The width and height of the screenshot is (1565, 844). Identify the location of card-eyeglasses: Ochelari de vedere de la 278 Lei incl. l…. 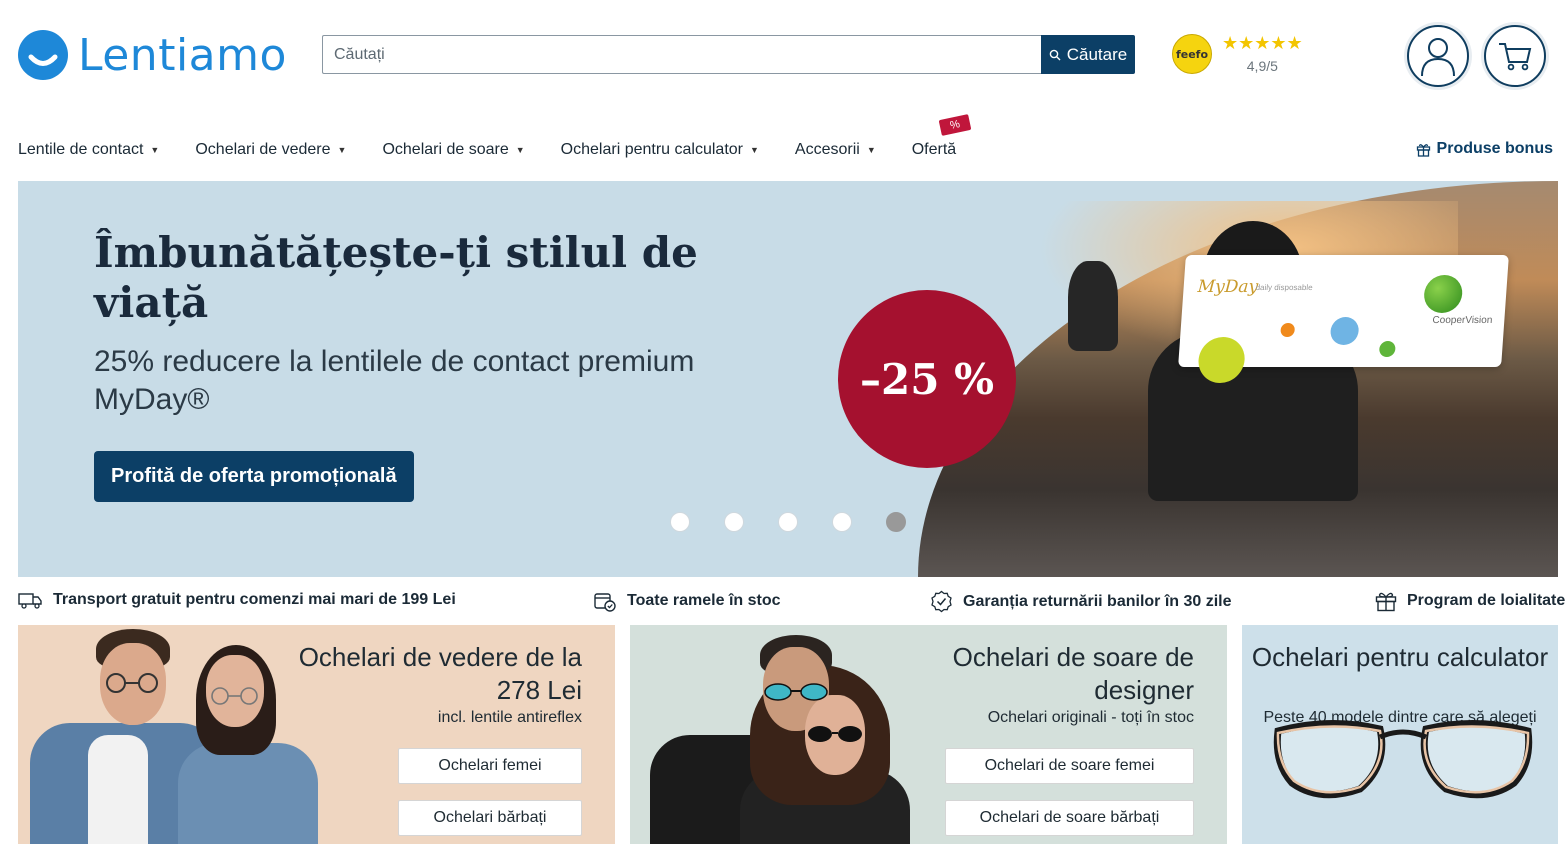
(316, 734).